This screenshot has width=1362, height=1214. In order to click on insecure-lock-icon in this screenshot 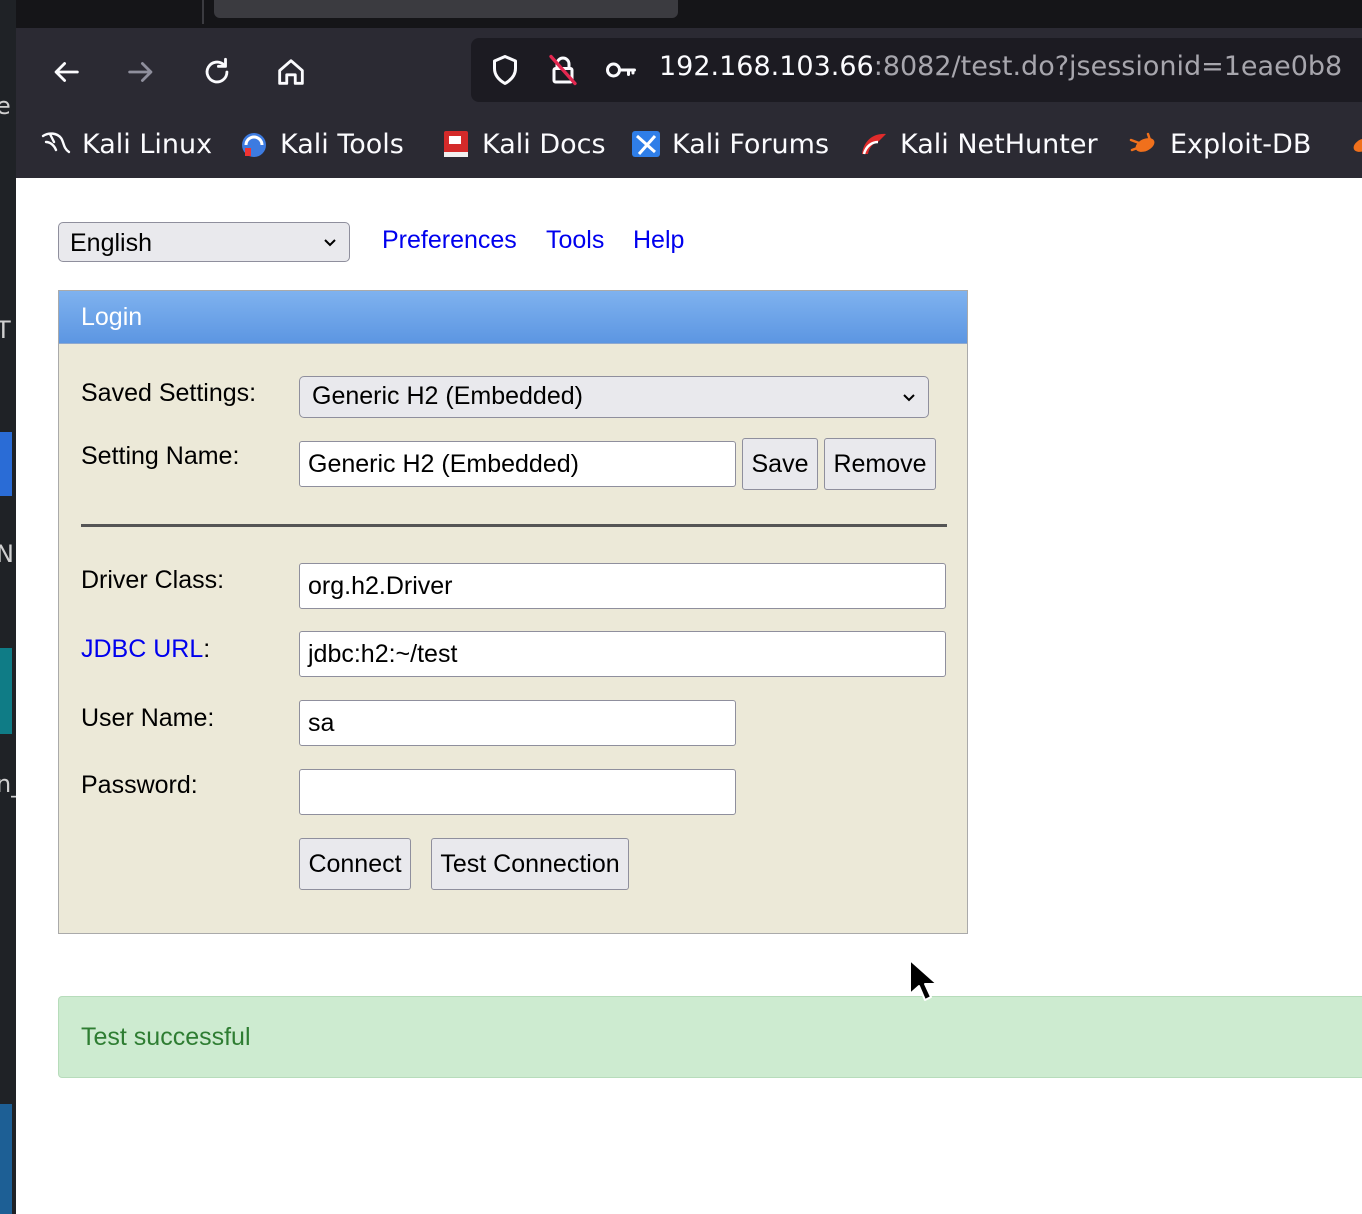, I will do `click(563, 70)`.